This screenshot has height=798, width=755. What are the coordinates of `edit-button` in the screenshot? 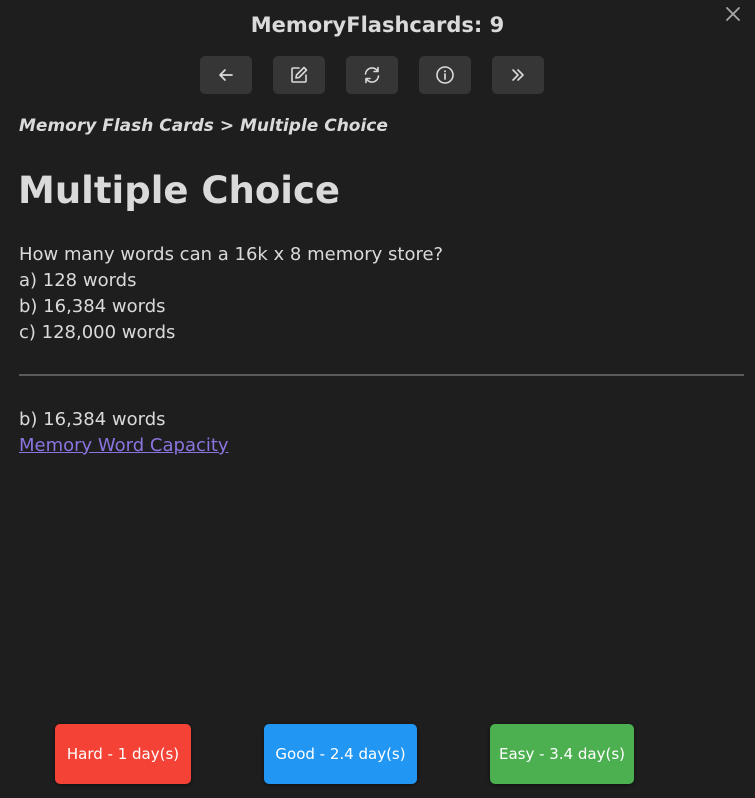 It's located at (299, 75).